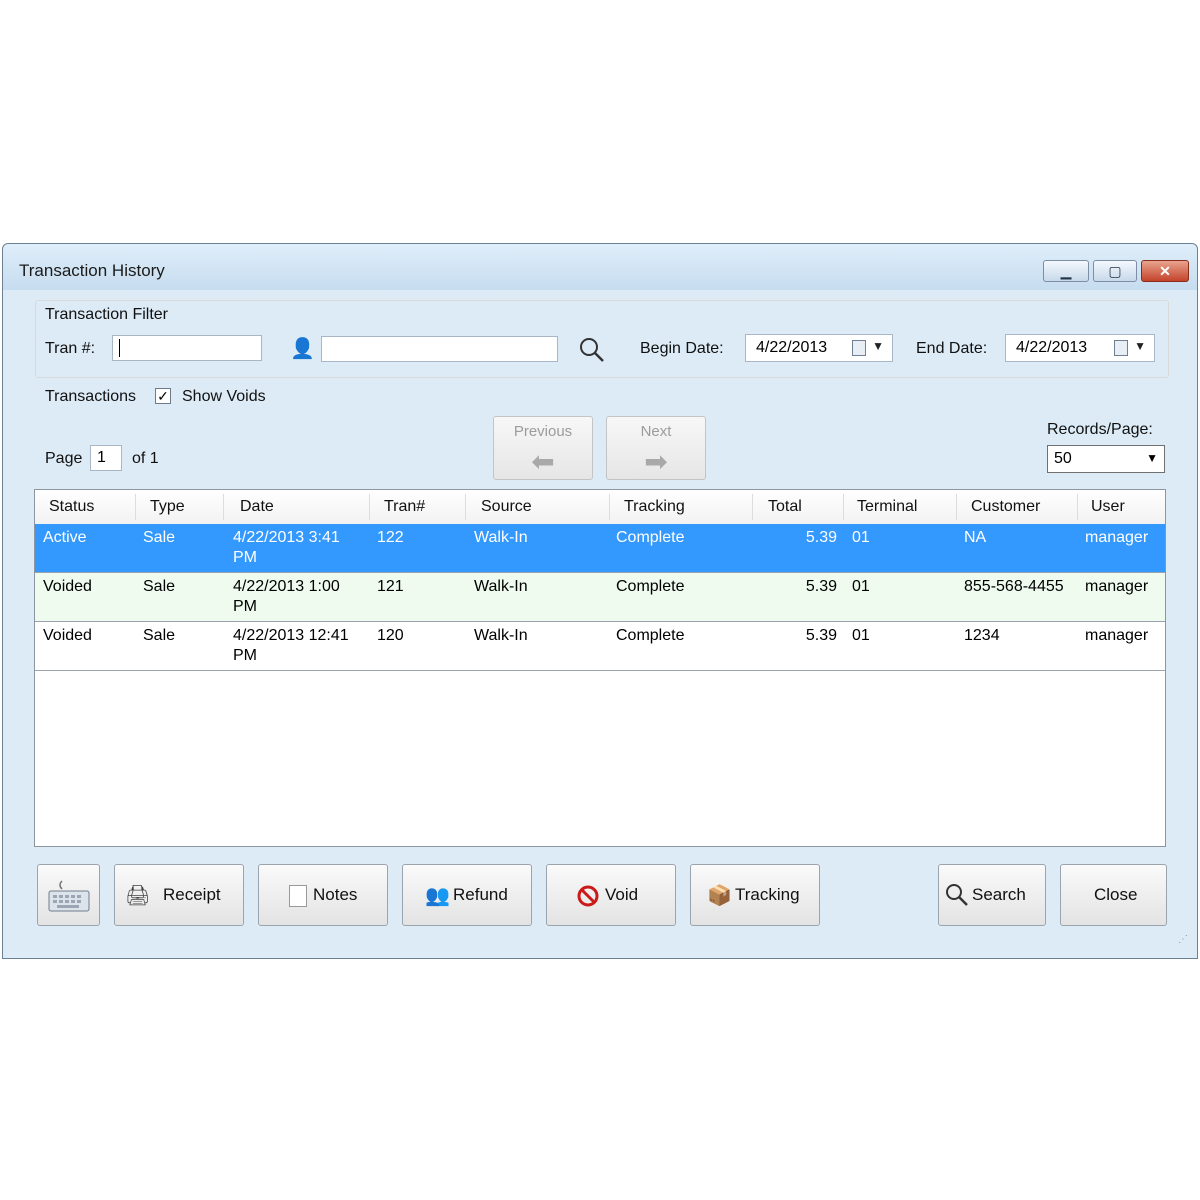 The image size is (1200, 1200). I want to click on notes-label: Notes, so click(335, 894).